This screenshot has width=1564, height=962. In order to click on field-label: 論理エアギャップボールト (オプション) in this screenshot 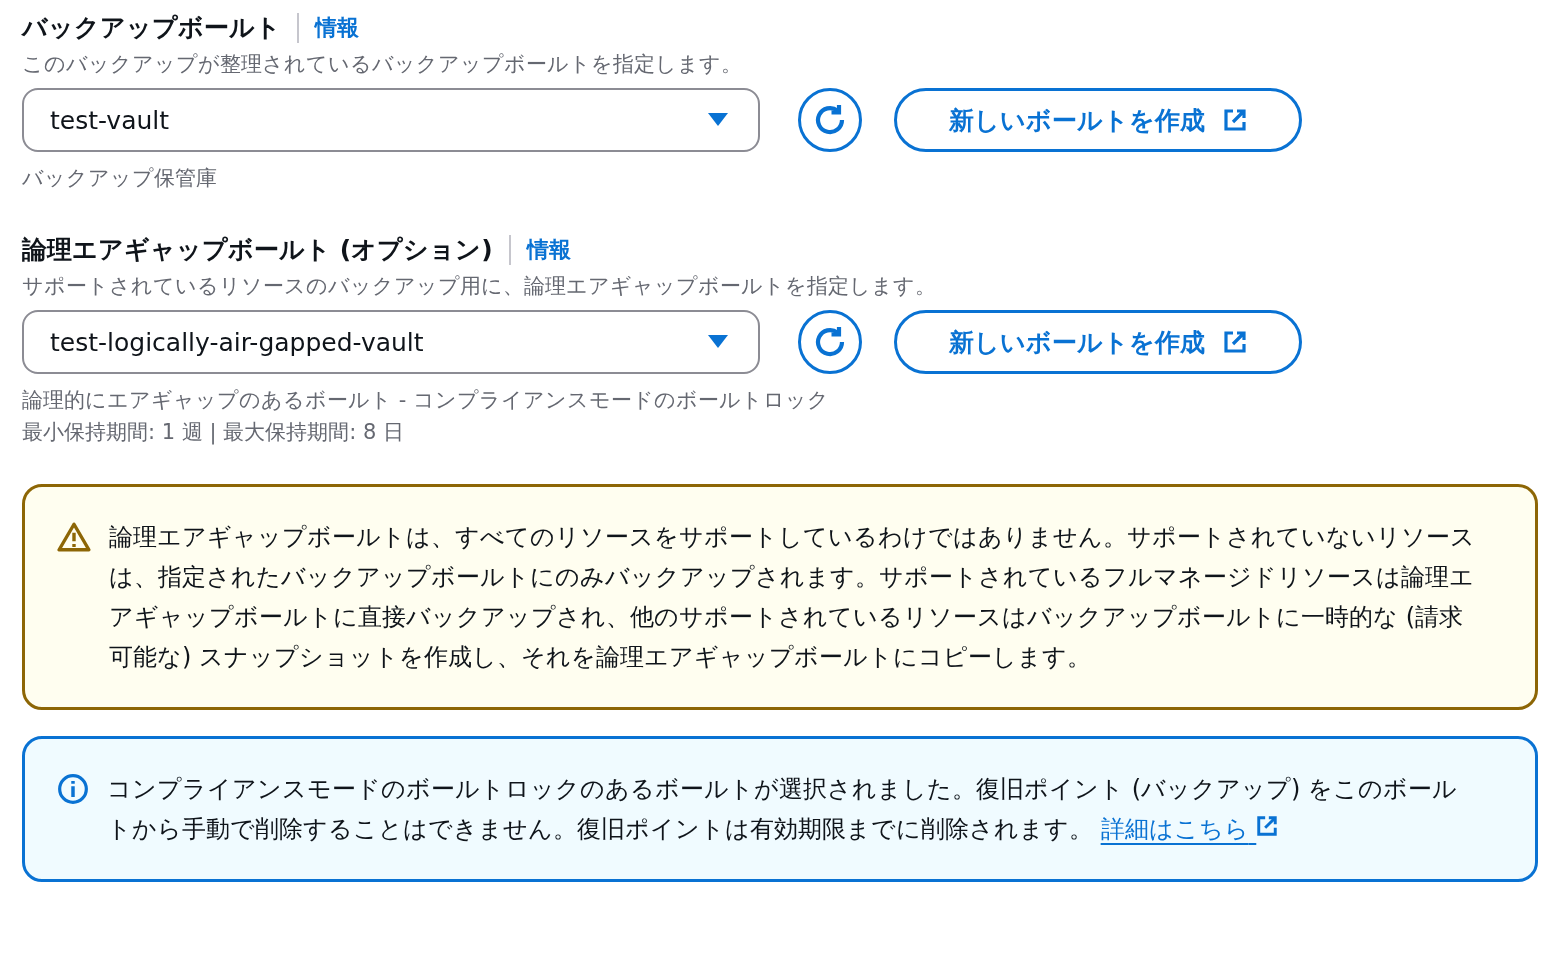, I will do `click(257, 250)`.